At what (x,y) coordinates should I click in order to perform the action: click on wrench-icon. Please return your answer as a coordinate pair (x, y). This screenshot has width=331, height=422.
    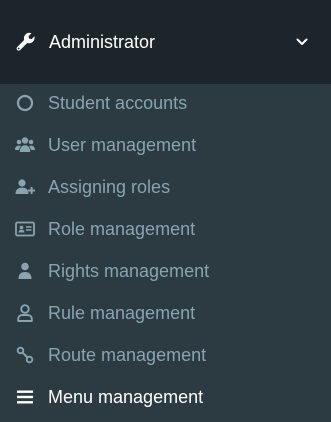
    Looking at the image, I should click on (26, 42).